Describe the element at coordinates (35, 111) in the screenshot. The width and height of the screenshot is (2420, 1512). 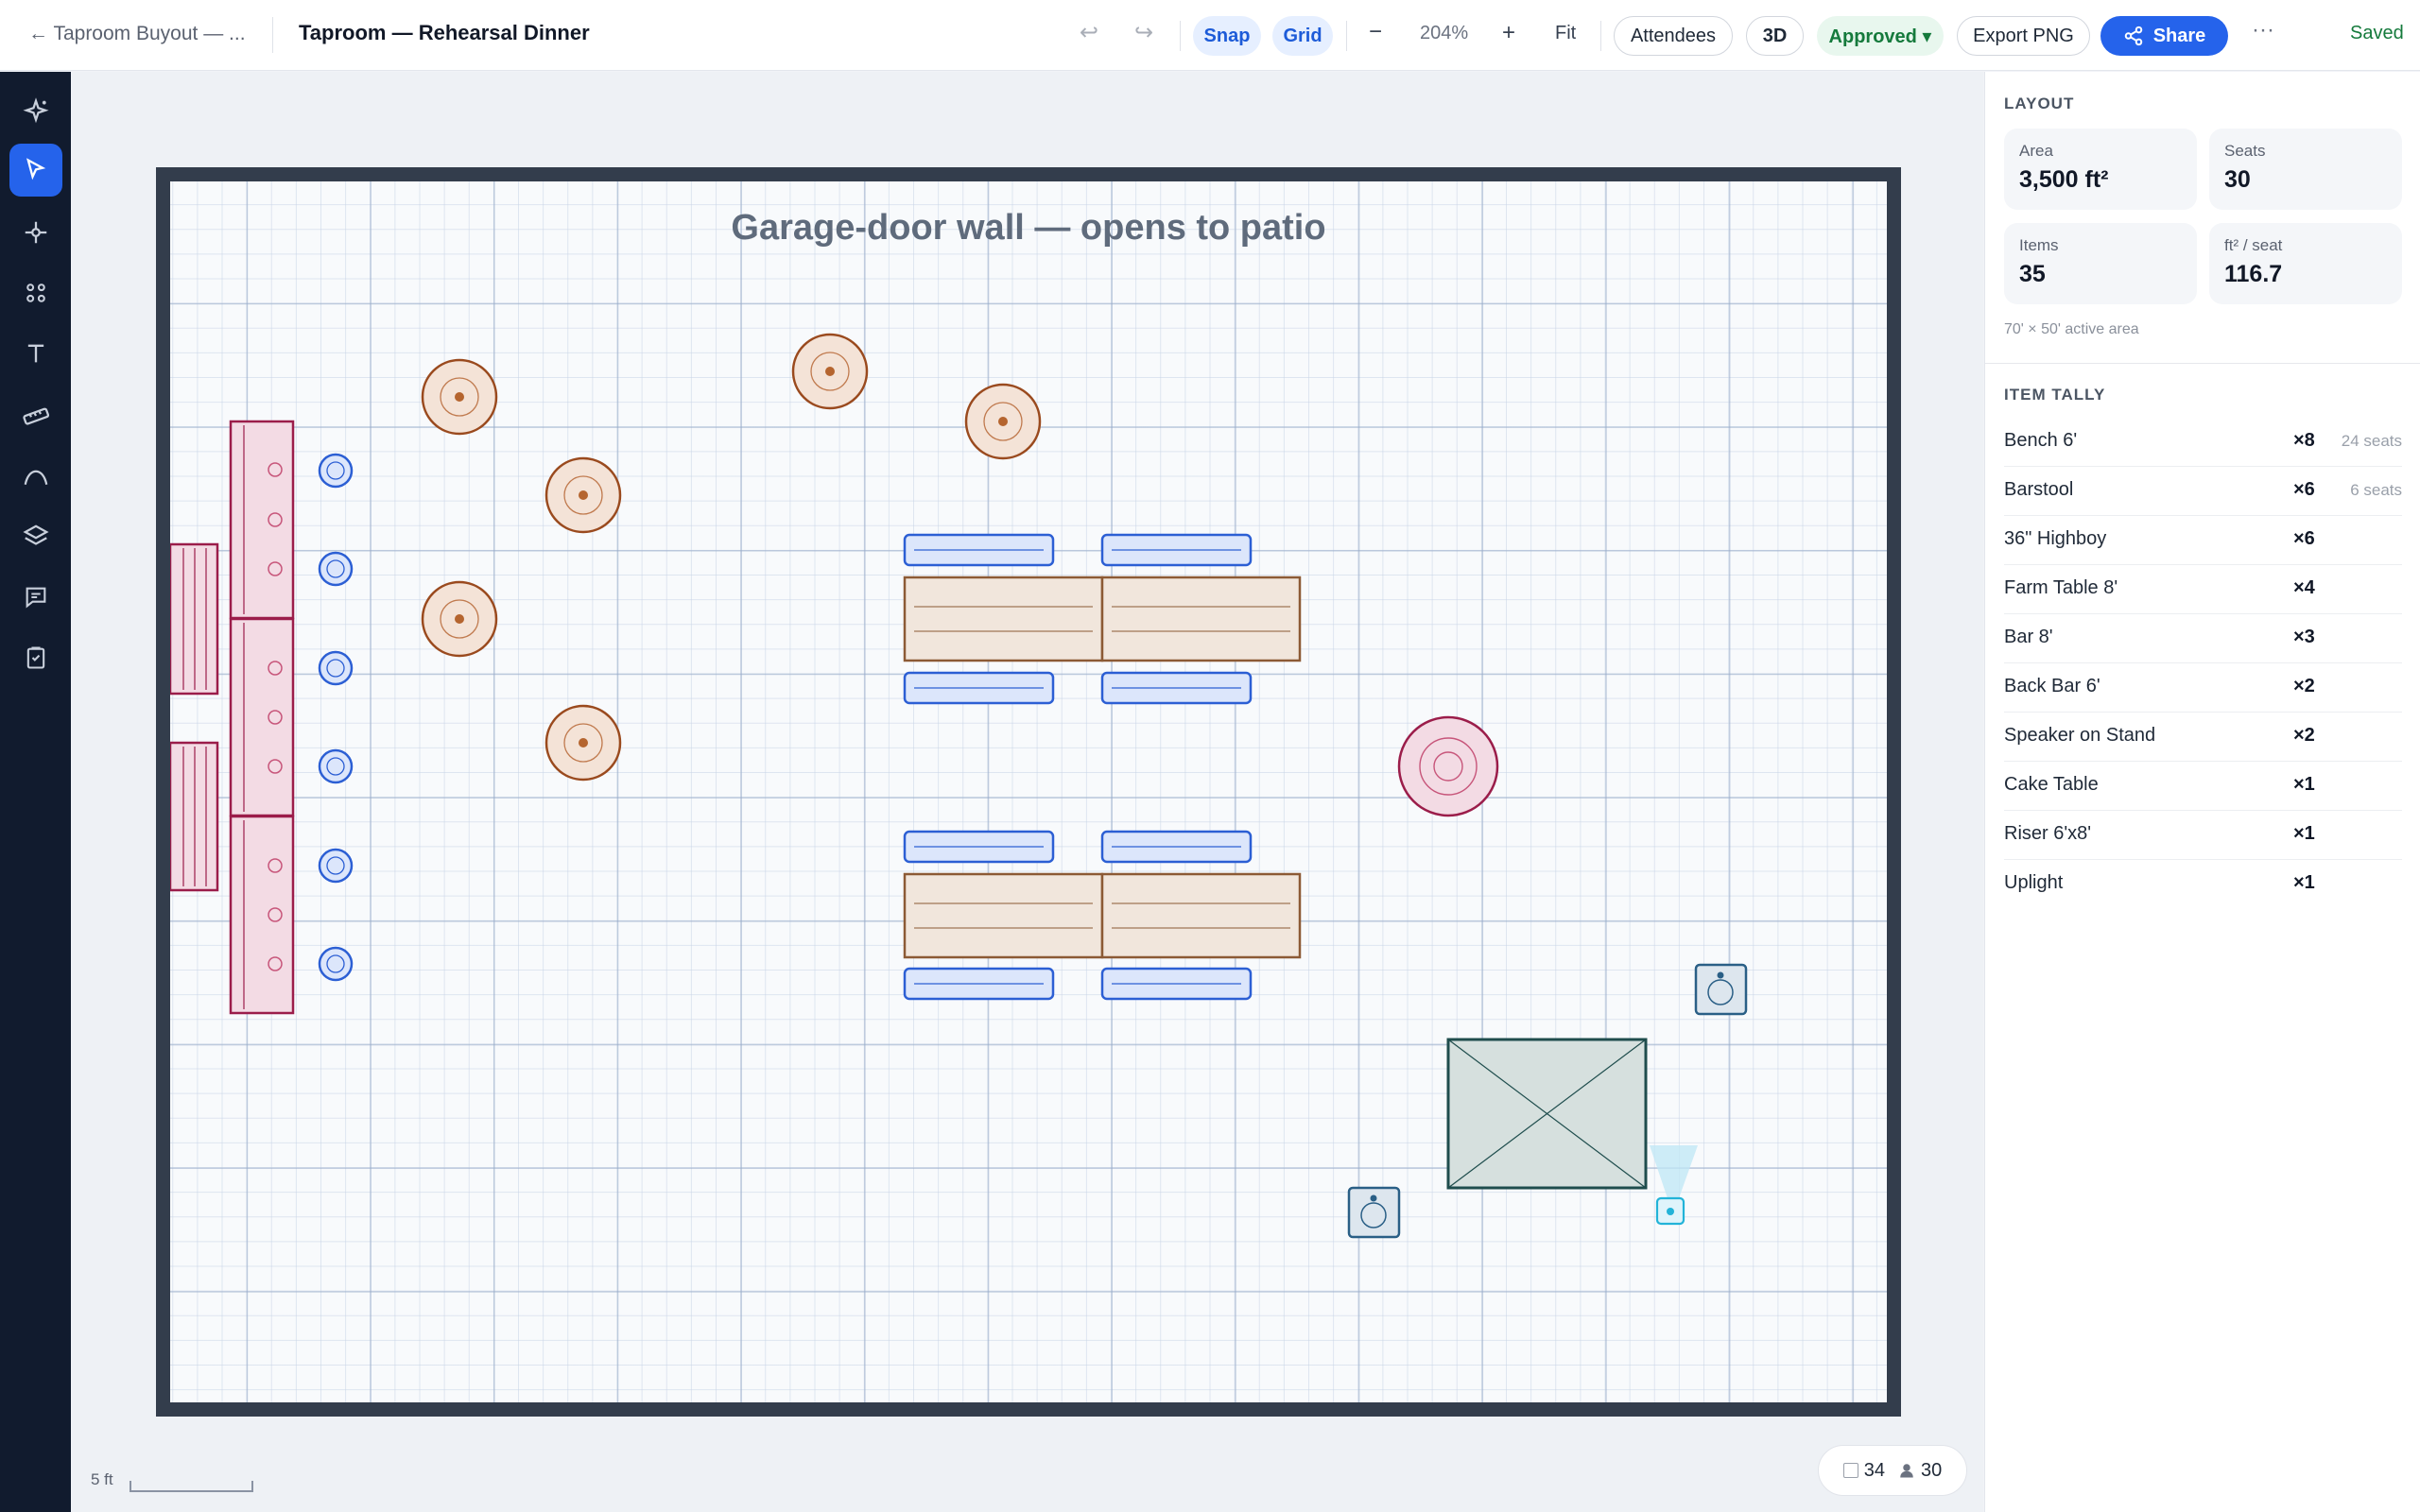
I see `sparkle-icon` at that location.